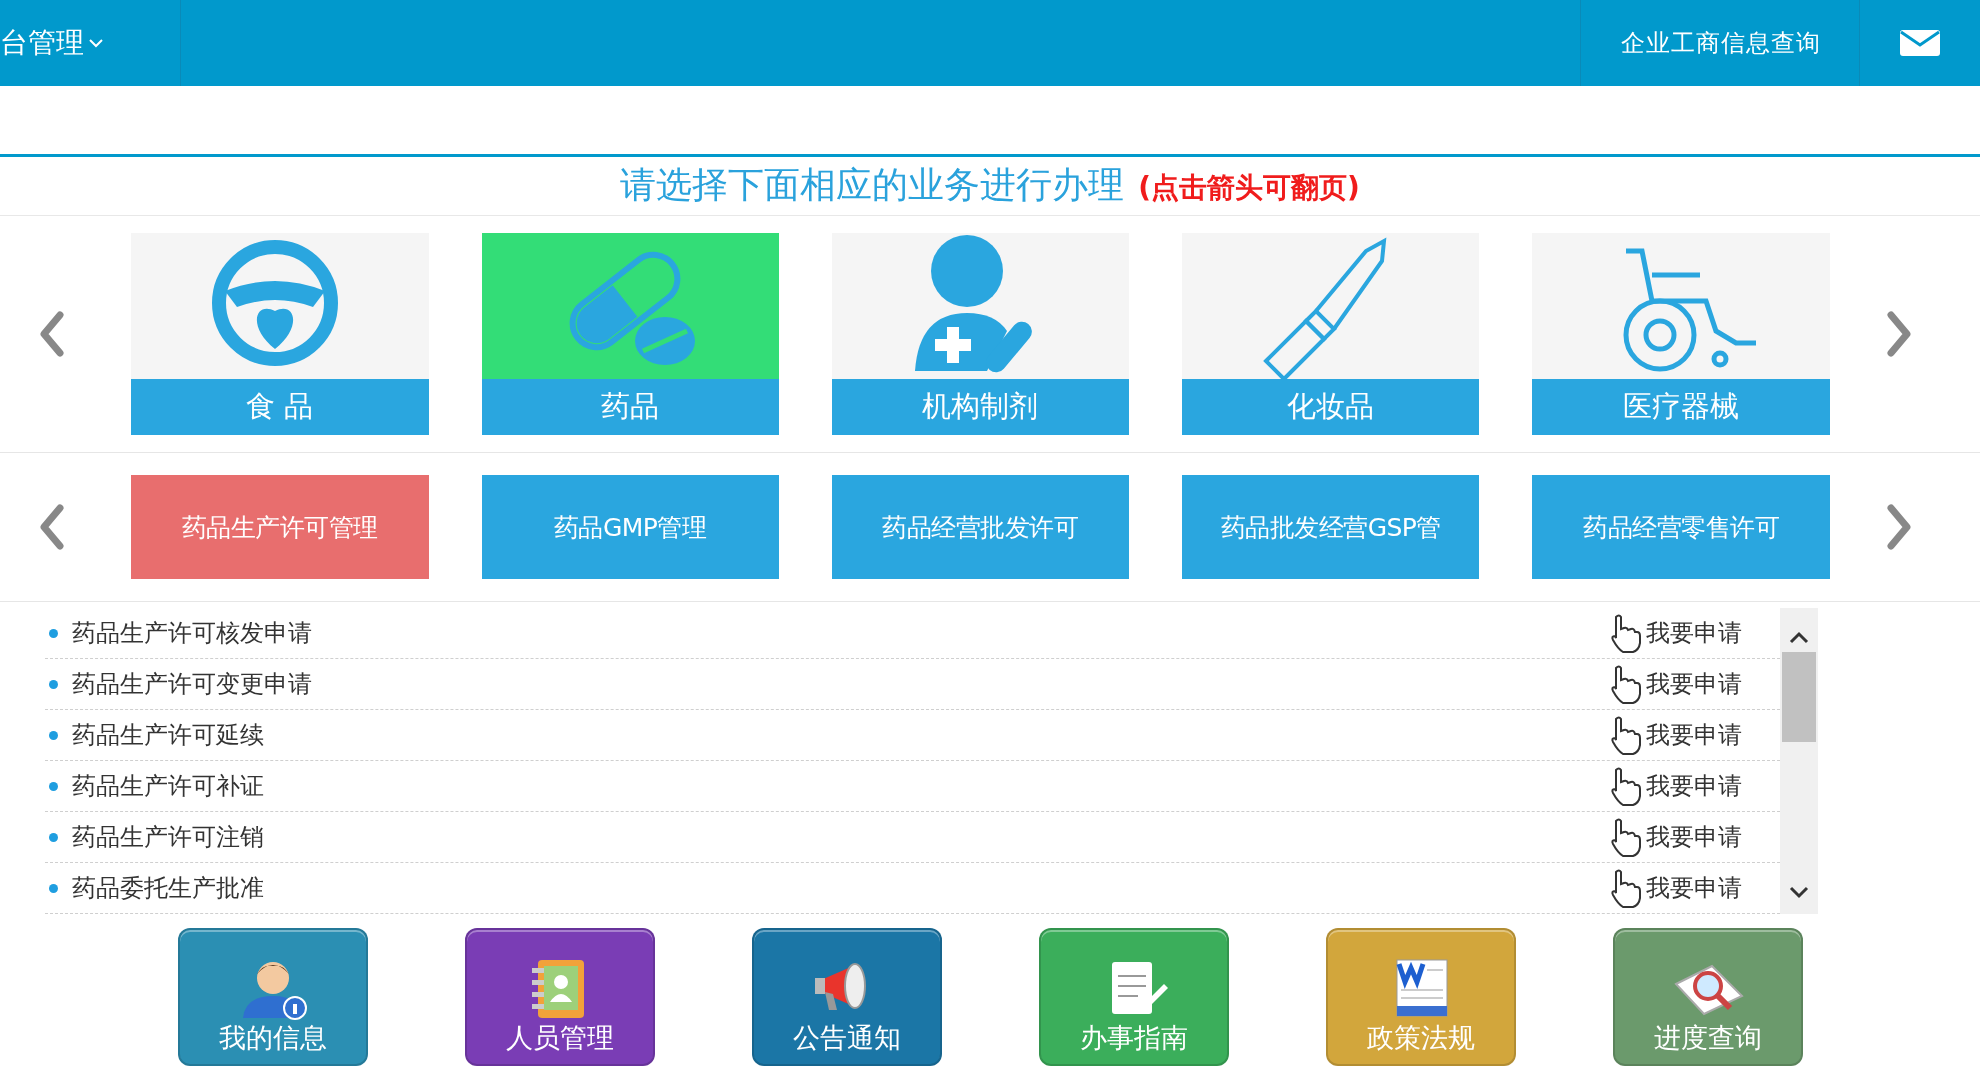 This screenshot has height=1080, width=1980. What do you see at coordinates (1708, 997) in the screenshot?
I see `shortcut-tile: 进度查询` at bounding box center [1708, 997].